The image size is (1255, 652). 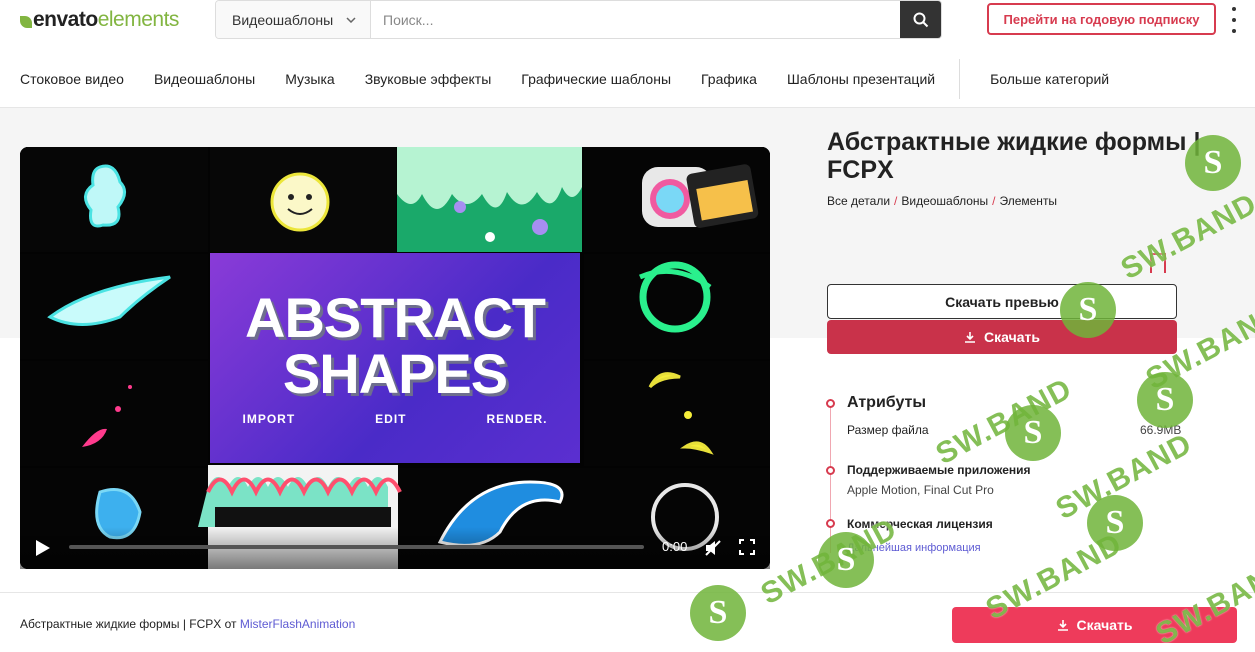 What do you see at coordinates (1002, 301) in the screenshot?
I see `download-preview-button: Скачать превью` at bounding box center [1002, 301].